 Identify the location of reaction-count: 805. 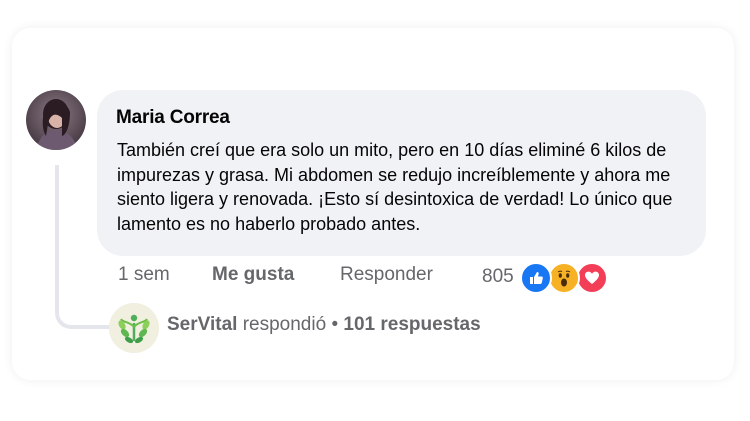
(498, 278).